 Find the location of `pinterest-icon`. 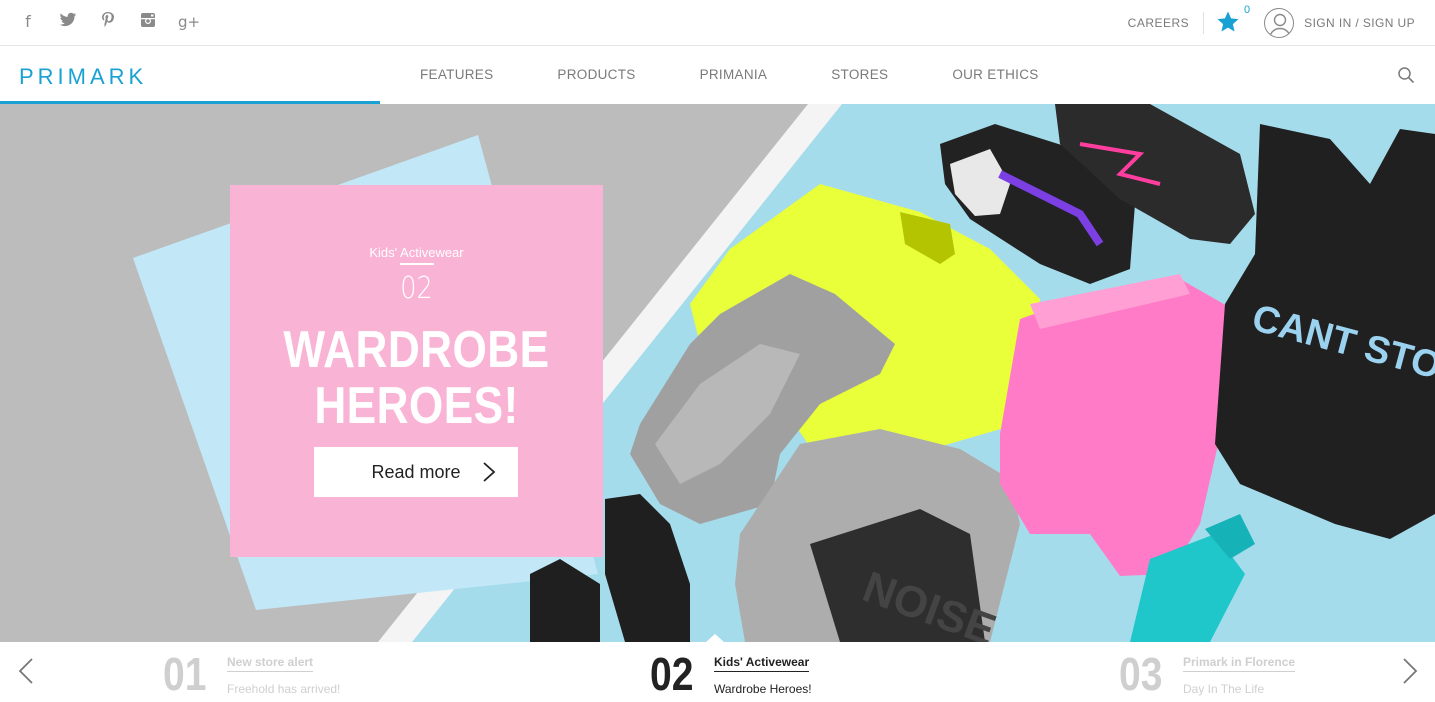

pinterest-icon is located at coordinates (108, 22).